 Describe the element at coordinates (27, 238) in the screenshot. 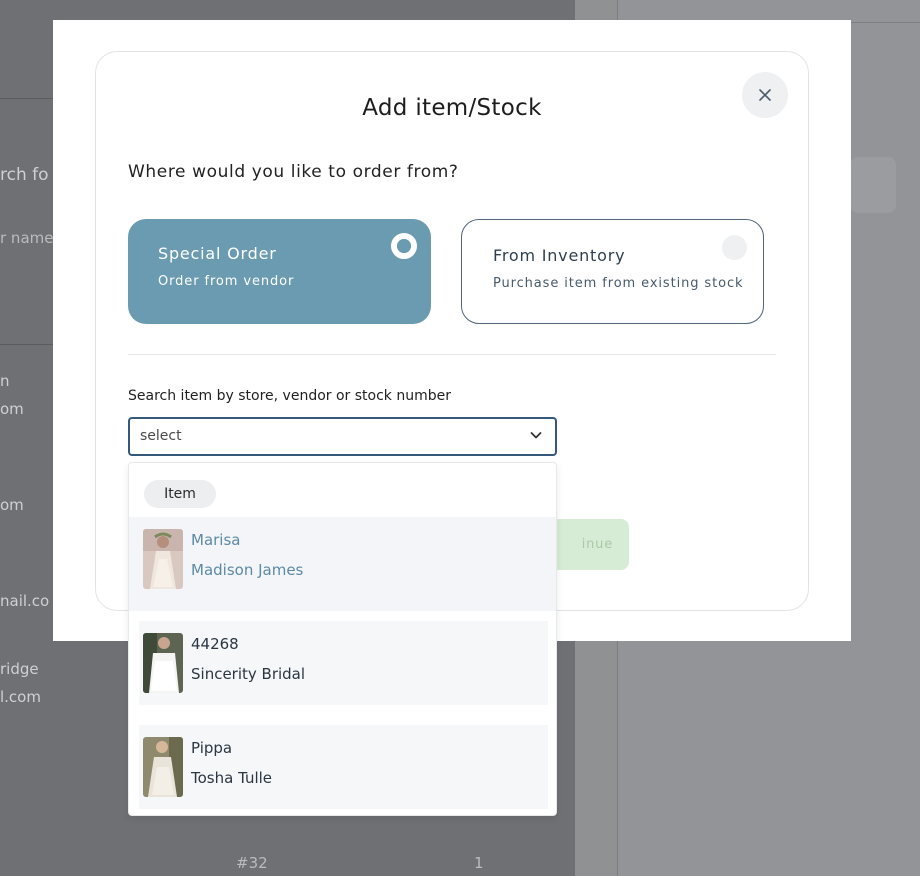

I see `background-text: r name` at that location.